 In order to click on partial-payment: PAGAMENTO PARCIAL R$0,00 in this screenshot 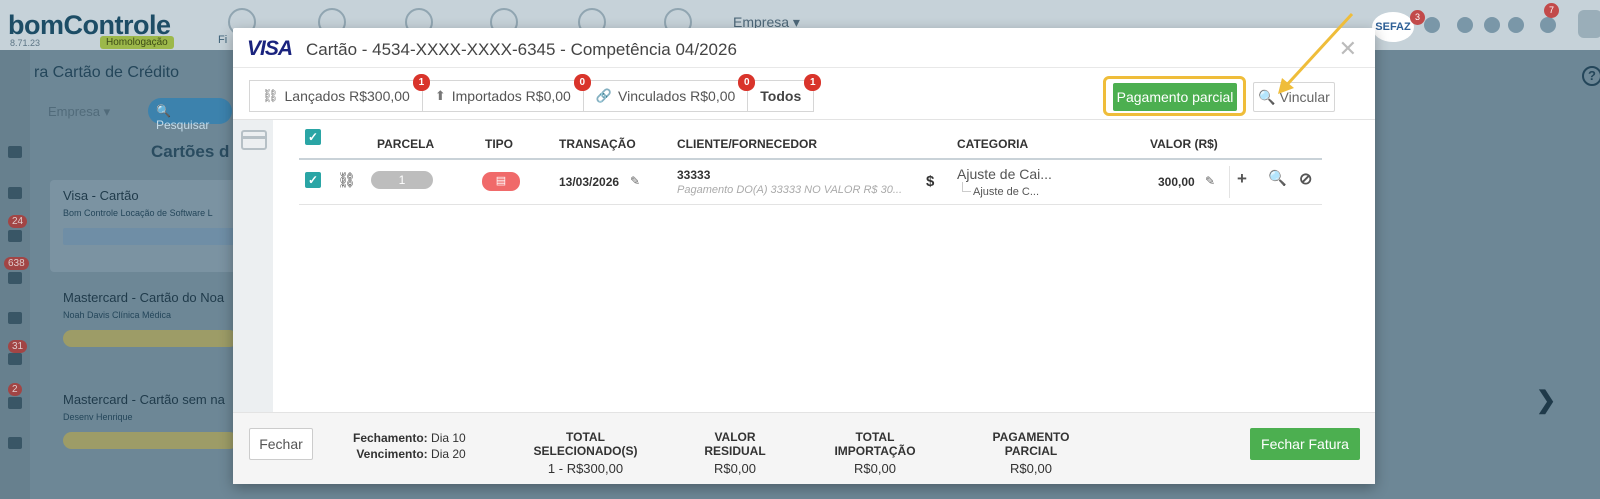, I will do `click(1031, 453)`.